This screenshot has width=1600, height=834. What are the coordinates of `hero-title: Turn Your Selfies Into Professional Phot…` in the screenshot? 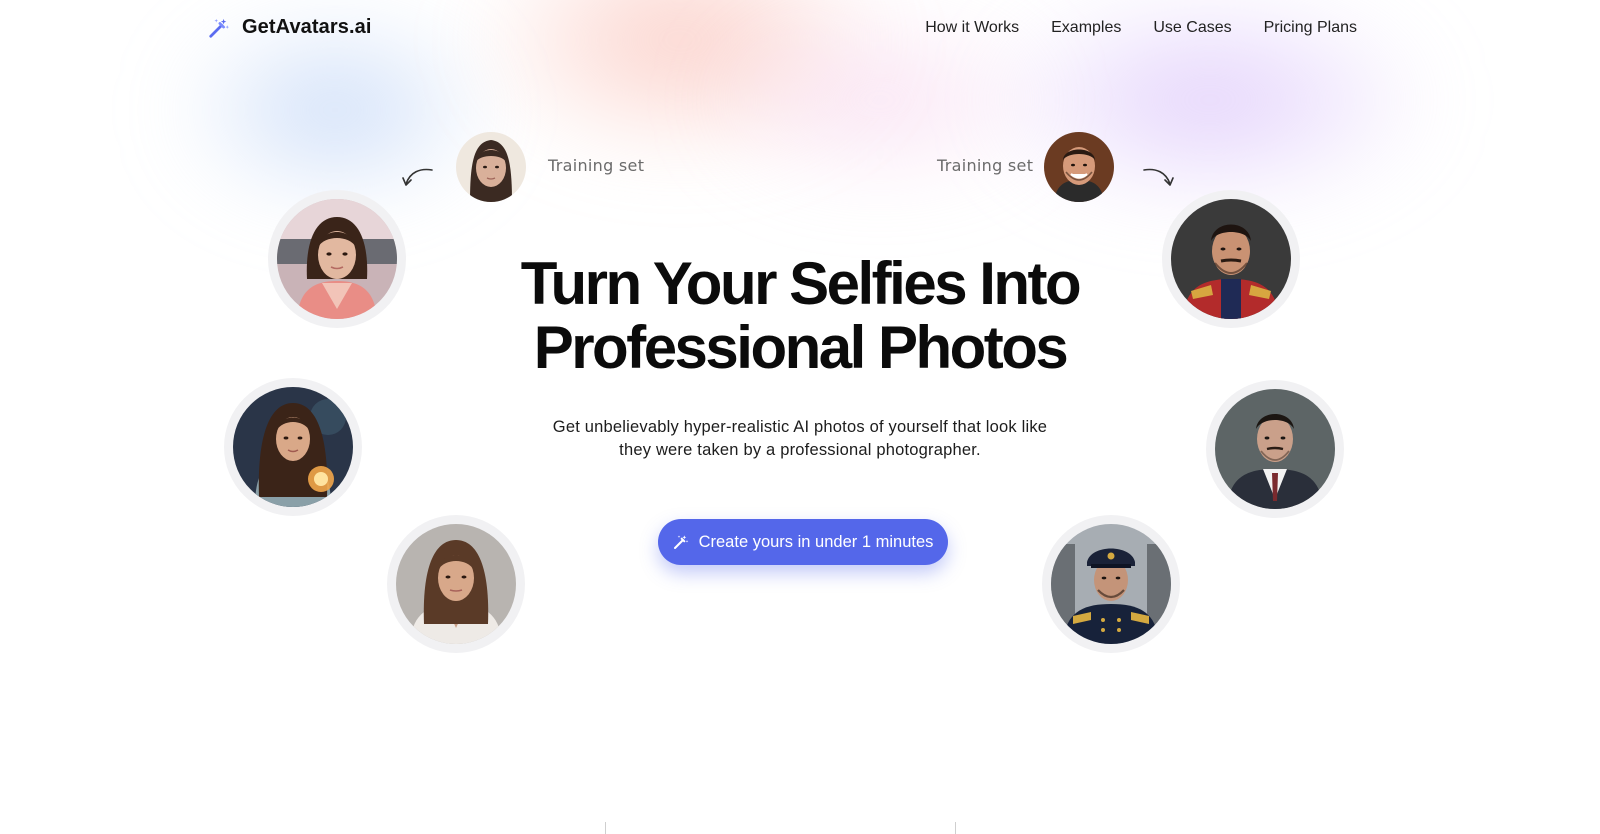 It's located at (800, 316).